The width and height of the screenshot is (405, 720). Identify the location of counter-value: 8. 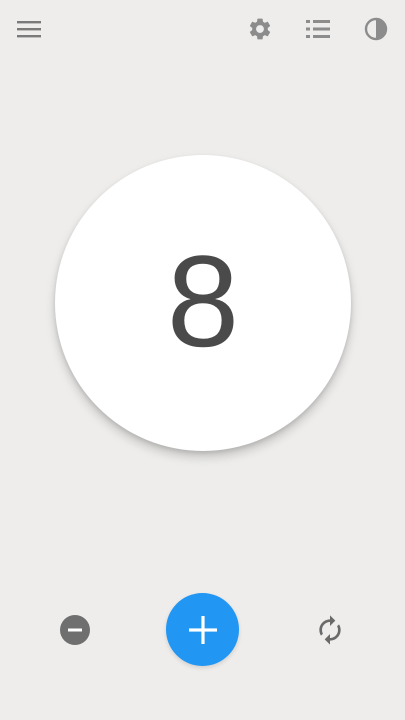
(203, 301).